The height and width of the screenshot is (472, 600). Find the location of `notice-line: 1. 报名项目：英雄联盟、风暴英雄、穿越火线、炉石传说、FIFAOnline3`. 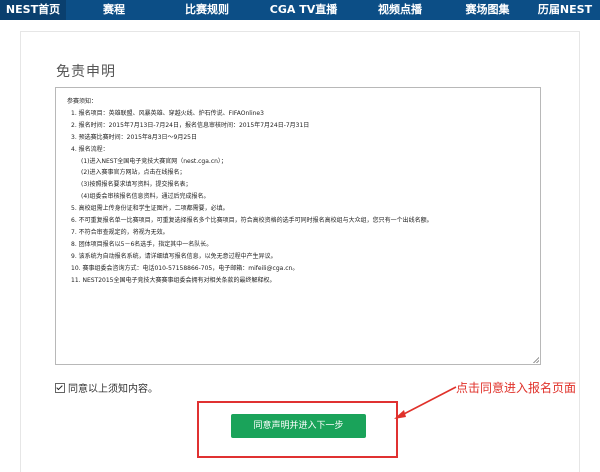

notice-line: 1. 报名项目：英雄联盟、风暴英雄、穿越火线、炉石传说、FIFAOnline3 is located at coordinates (167, 113).